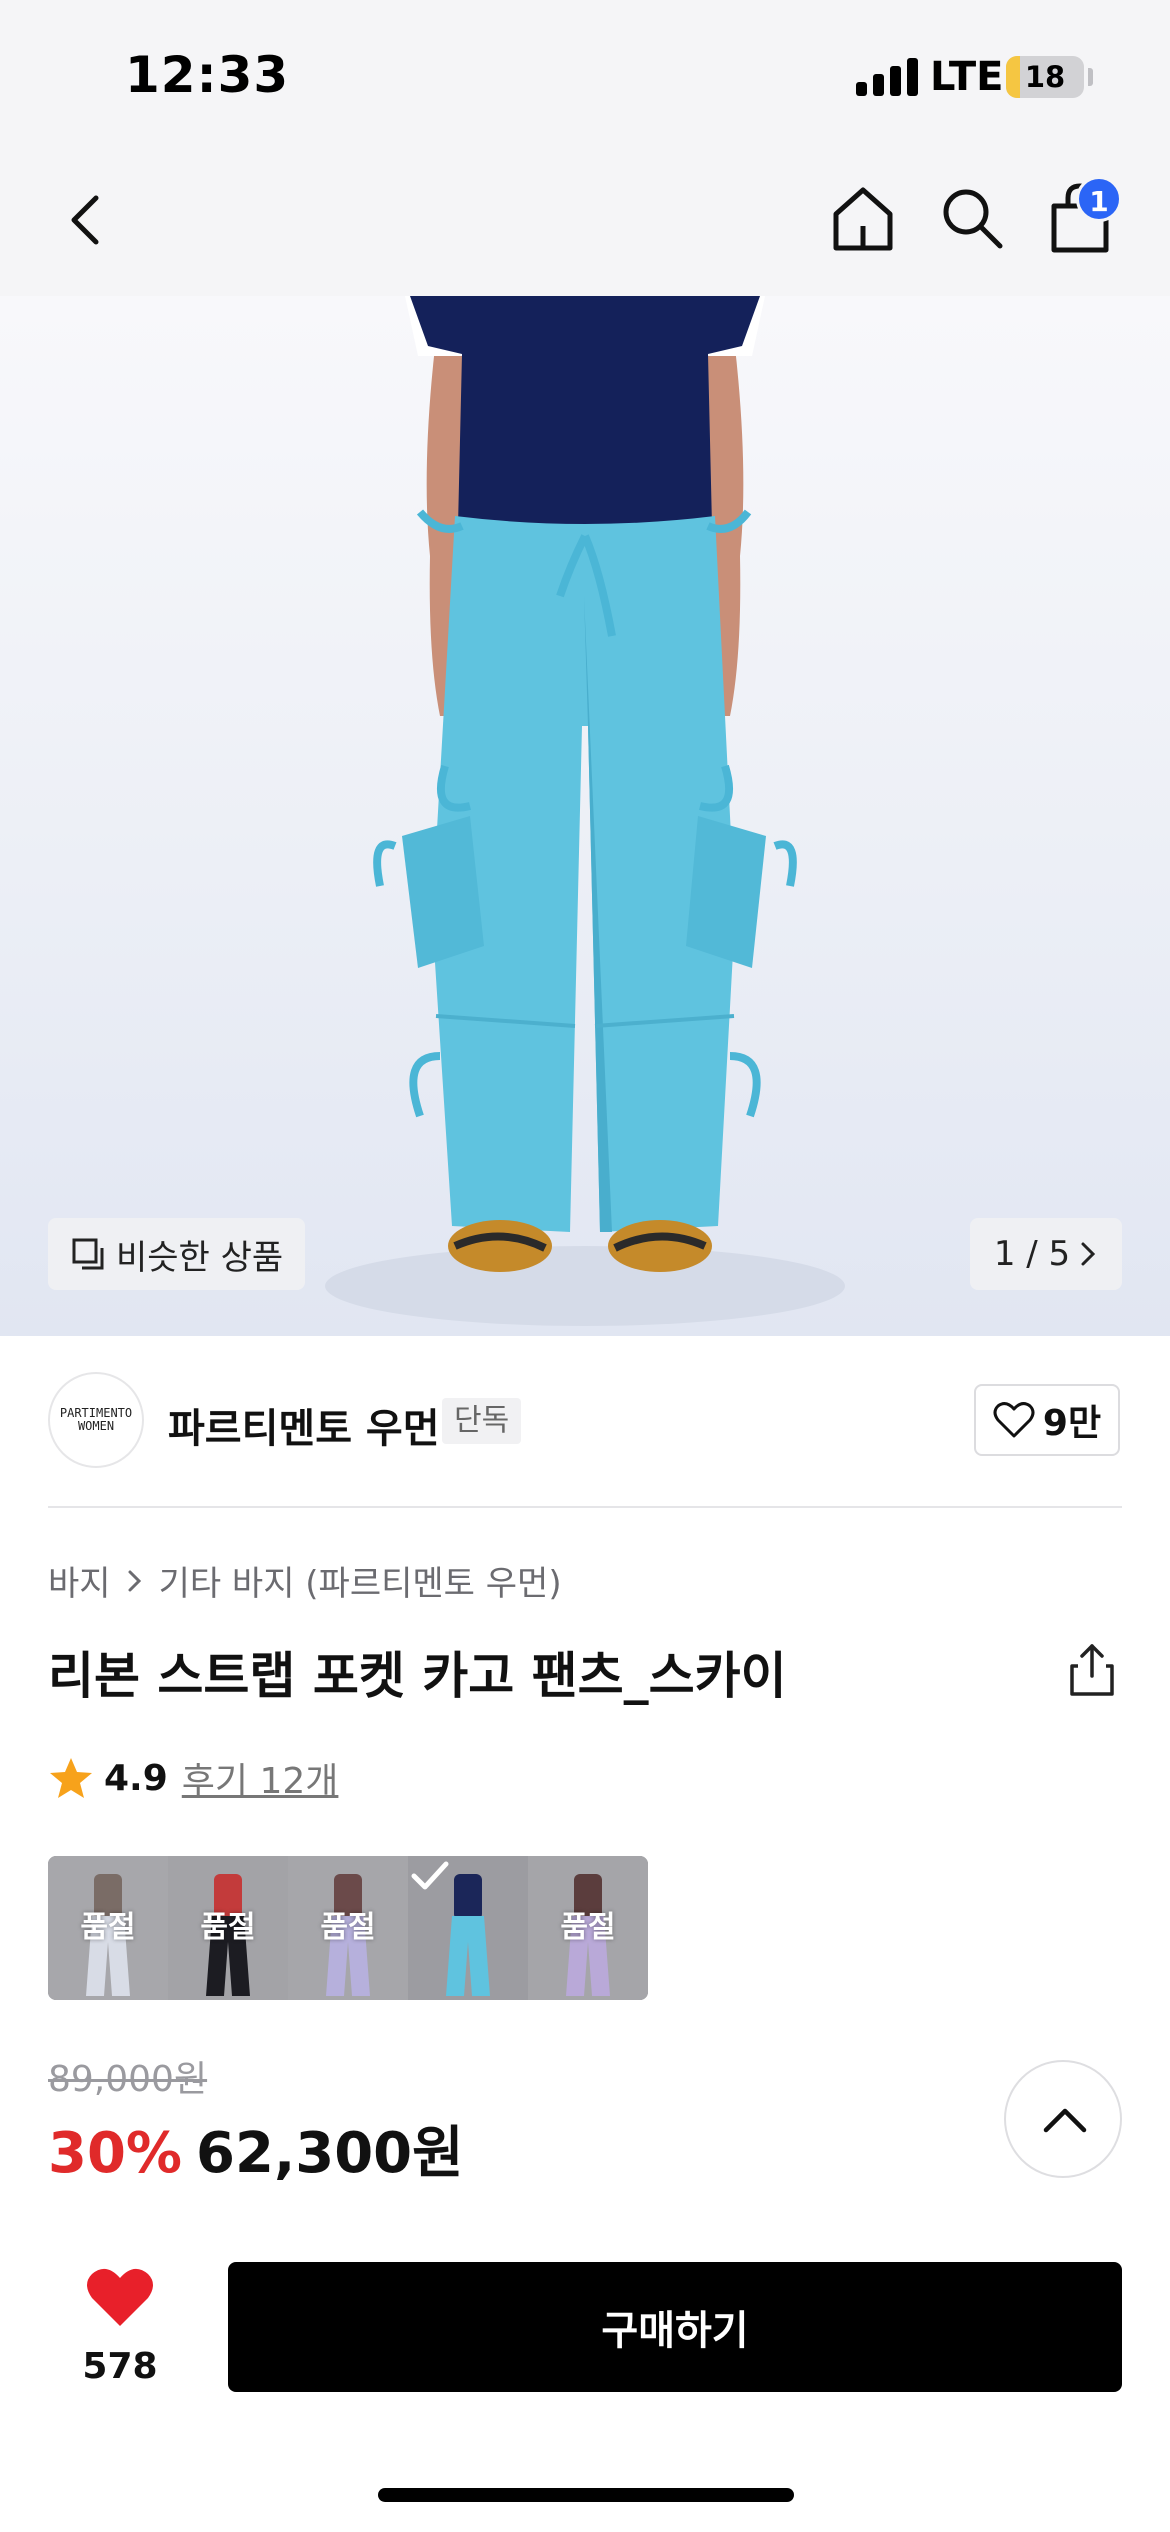 Image resolution: width=1170 pixels, height=2532 pixels. Describe the element at coordinates (71, 1778) in the screenshot. I see `star-icon` at that location.